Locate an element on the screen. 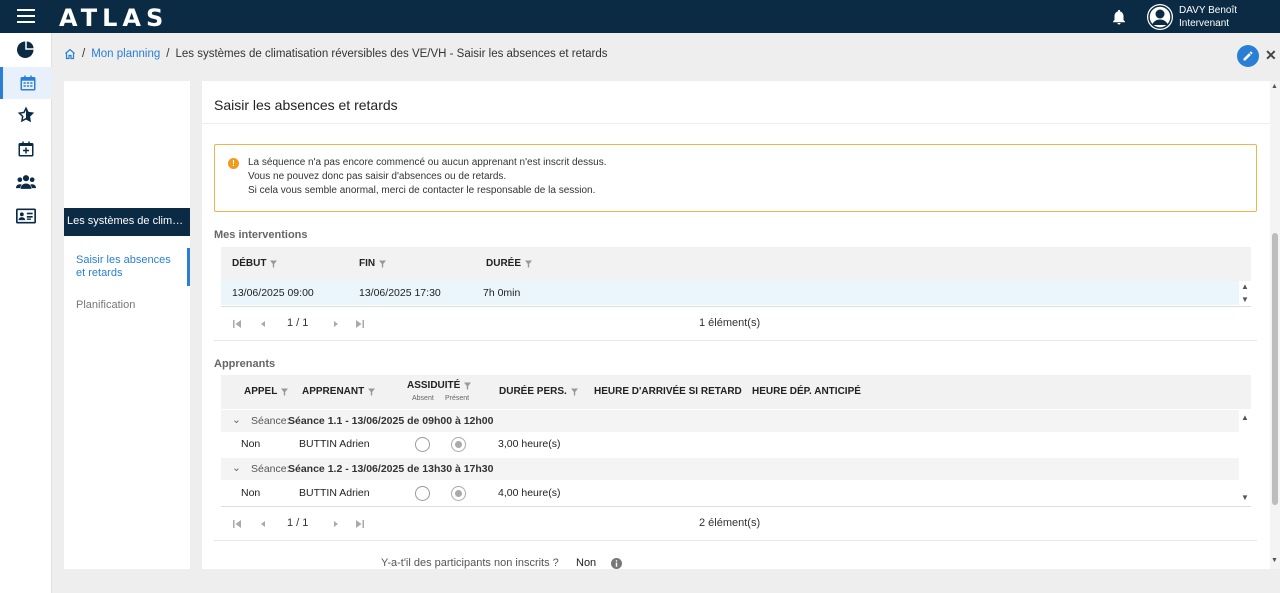 This screenshot has height=593, width=1280. table-row: Non BUTTIN Adrien 4,00 heure(s) is located at coordinates (730, 493).